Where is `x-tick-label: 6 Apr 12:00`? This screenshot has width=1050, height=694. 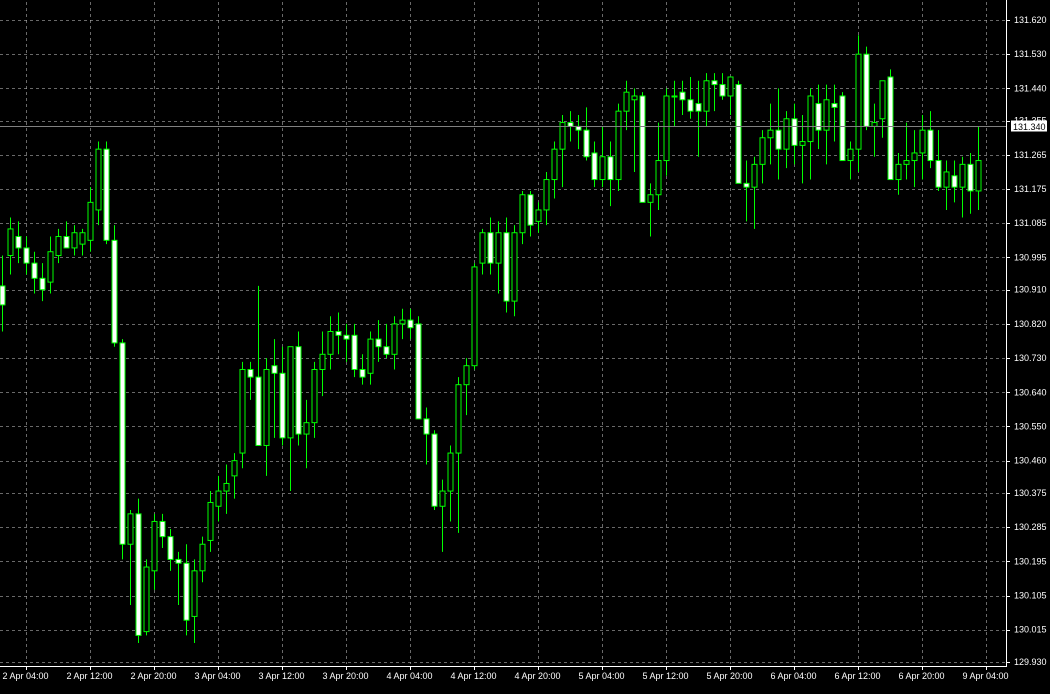 x-tick-label: 6 Apr 12:00 is located at coordinates (858, 676).